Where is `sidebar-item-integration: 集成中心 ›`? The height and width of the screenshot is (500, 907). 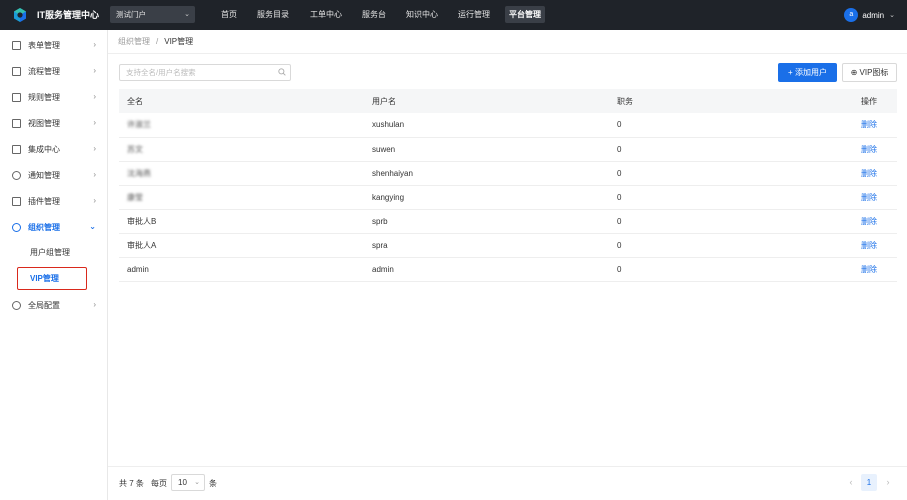
sidebar-item-integration: 集成中心 › is located at coordinates (53, 149).